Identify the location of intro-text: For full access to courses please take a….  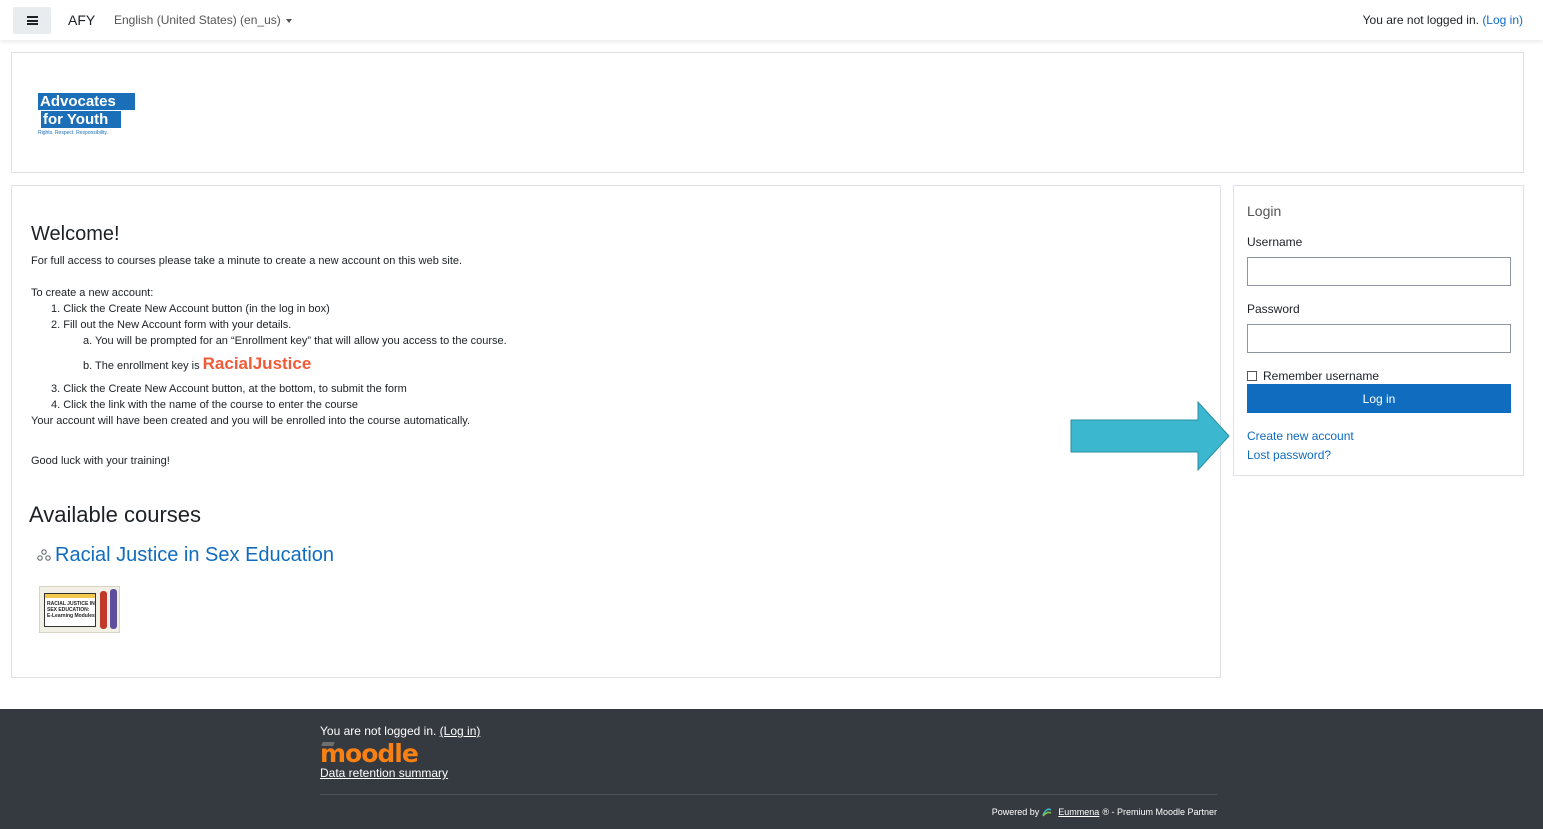
(247, 261).